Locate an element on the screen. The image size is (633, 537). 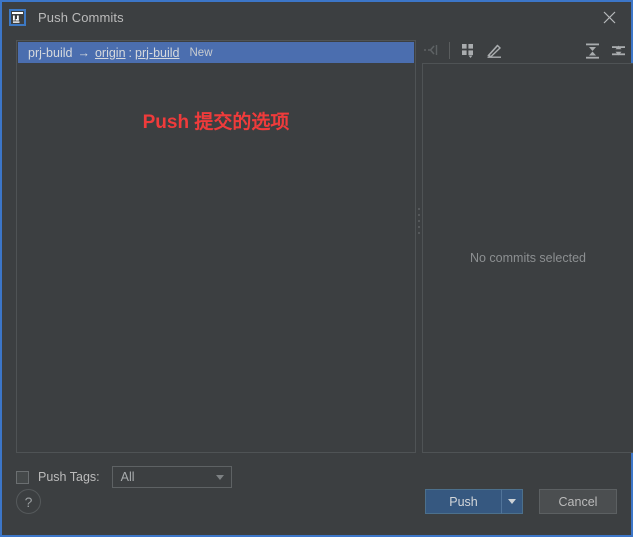
push-dropdown-button is located at coordinates (512, 501).